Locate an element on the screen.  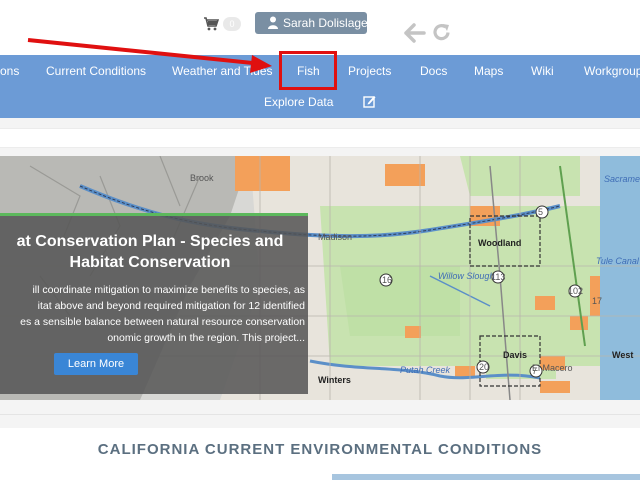
user-button: Sarah Dolislager is located at coordinates (313, 23).